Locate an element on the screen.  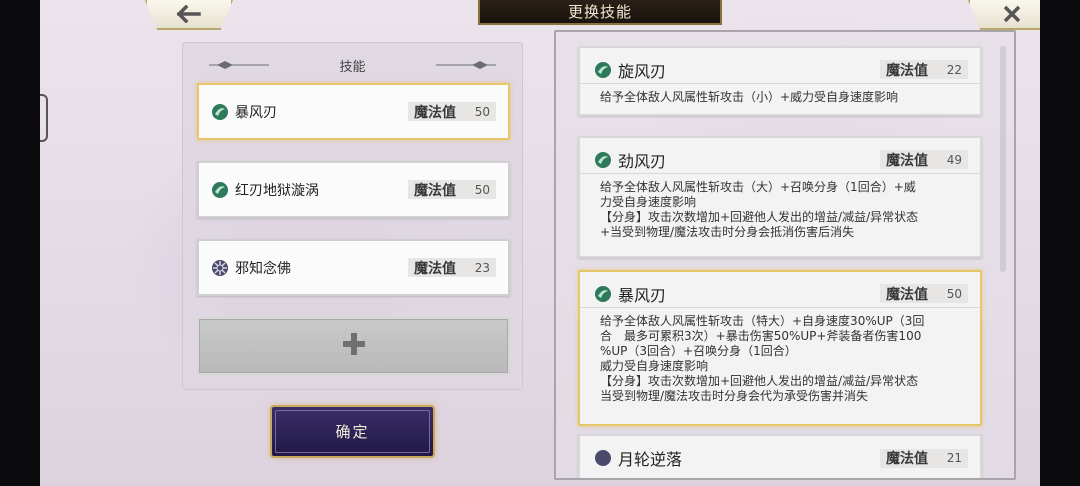
skill-list-scrollbar is located at coordinates (1003, 159).